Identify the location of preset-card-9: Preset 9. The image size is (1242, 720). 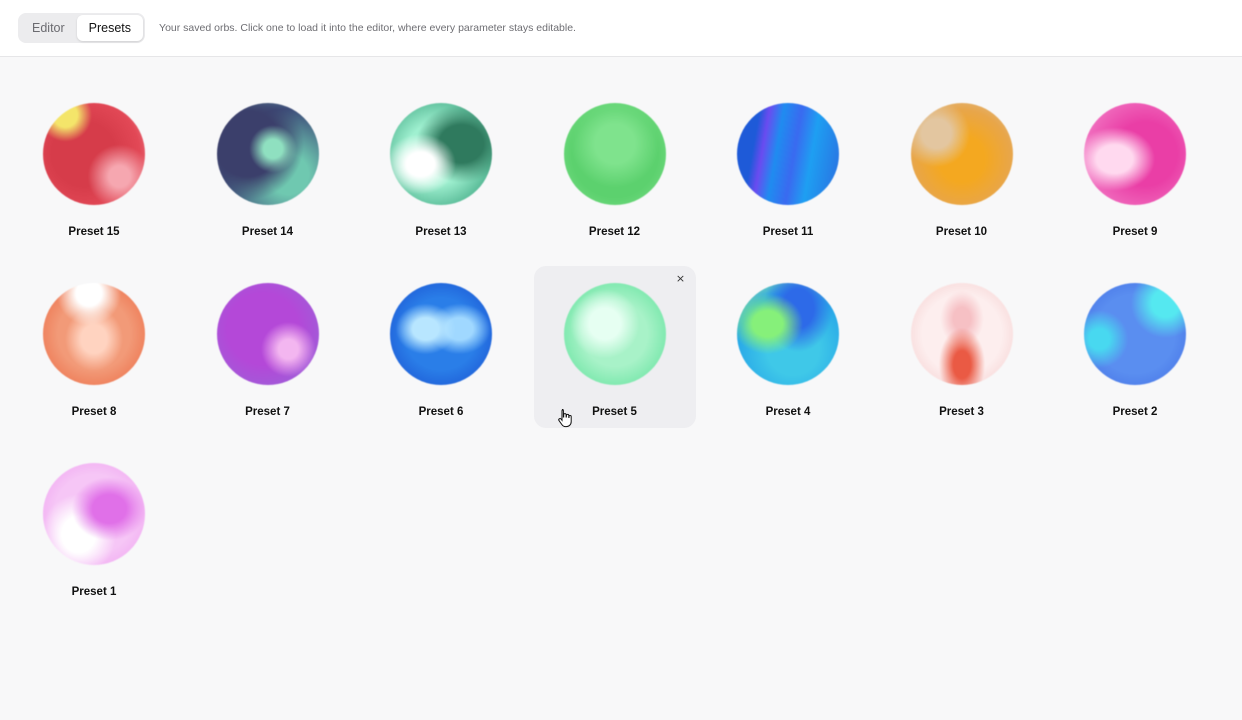
(1135, 167).